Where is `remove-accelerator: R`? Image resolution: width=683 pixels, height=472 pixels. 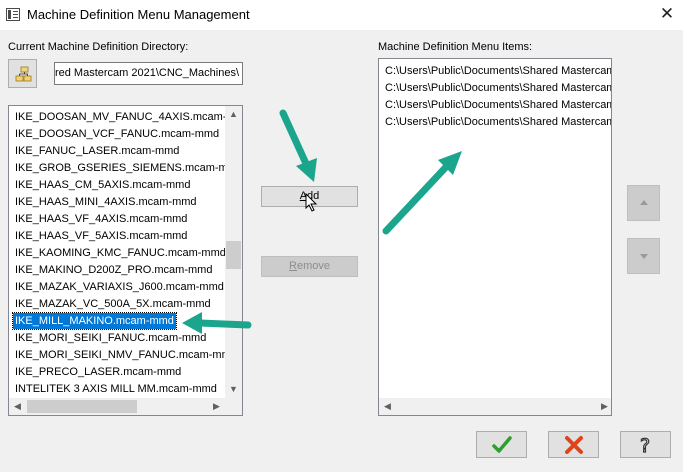
remove-accelerator: R is located at coordinates (293, 266).